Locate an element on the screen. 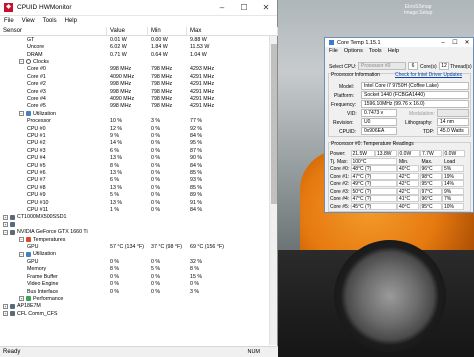  sensor-row: Core #5 998 MHz 798 MHz 4291 MHz is located at coordinates (135, 106).